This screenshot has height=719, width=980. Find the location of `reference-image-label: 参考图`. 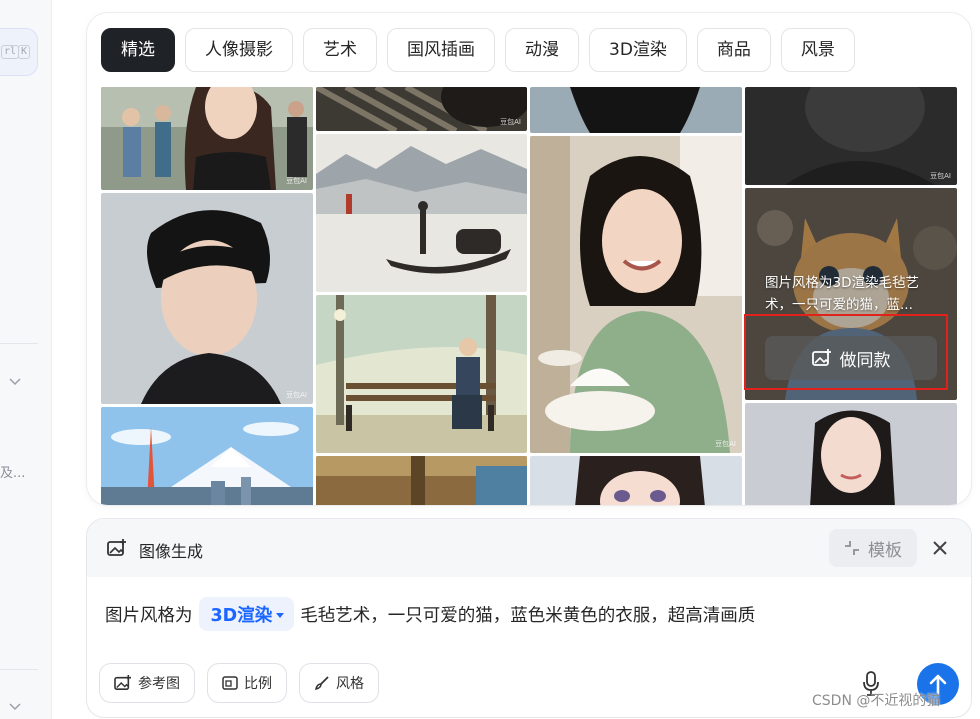

reference-image-label: 参考图 is located at coordinates (159, 684).